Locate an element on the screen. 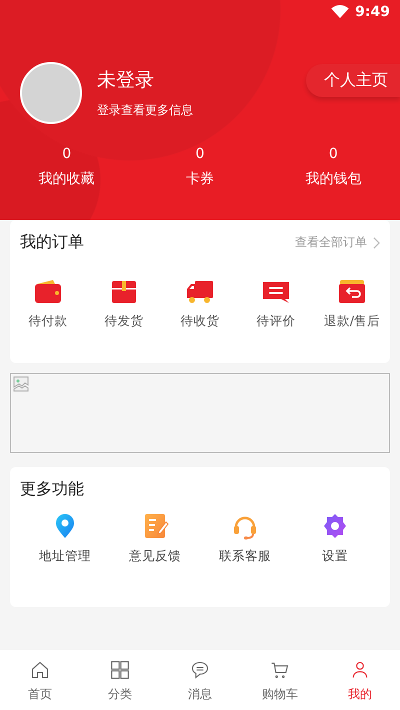  stat-label: 我的钱包 is located at coordinates (333, 179).